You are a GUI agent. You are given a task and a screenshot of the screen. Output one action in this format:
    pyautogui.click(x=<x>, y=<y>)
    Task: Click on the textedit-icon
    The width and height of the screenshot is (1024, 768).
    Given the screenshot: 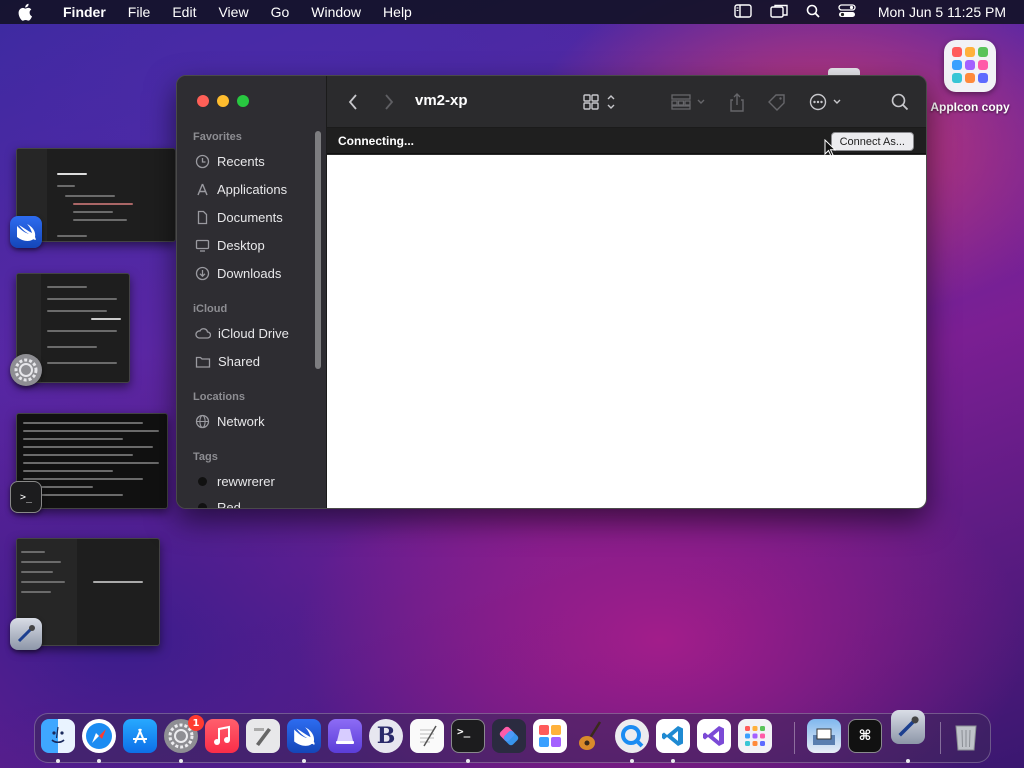 What is the action you would take?
    pyautogui.click(x=427, y=736)
    